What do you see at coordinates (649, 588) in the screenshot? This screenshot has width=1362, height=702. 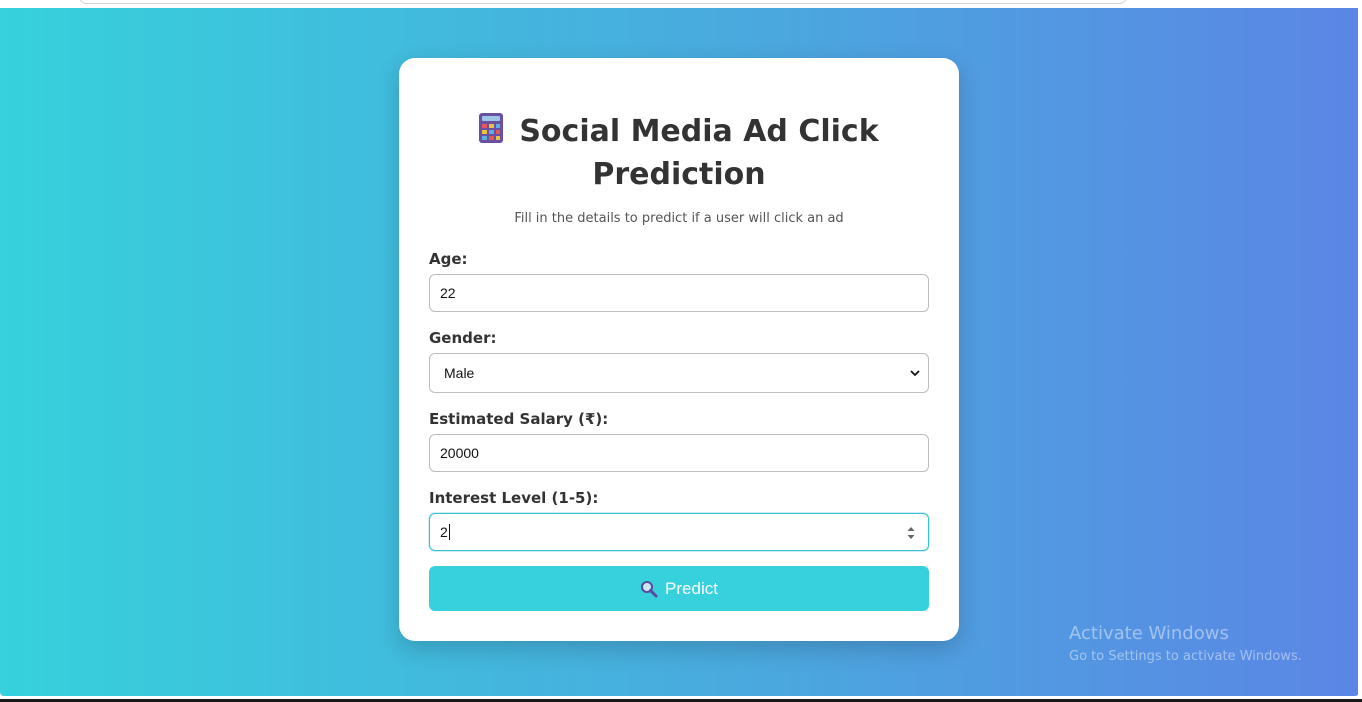 I see `magnifier-icon` at bounding box center [649, 588].